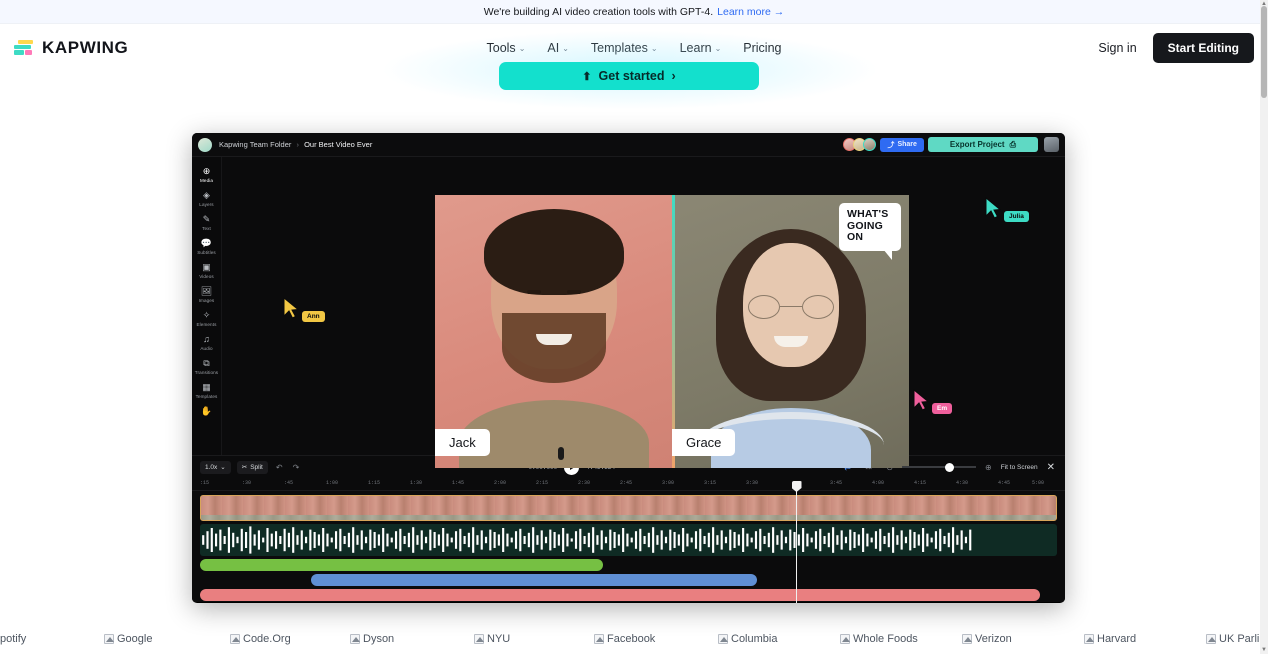 The height and width of the screenshot is (654, 1268). Describe the element at coordinates (207, 294) in the screenshot. I see `sidebar-item-images: 🖼 Images` at that location.